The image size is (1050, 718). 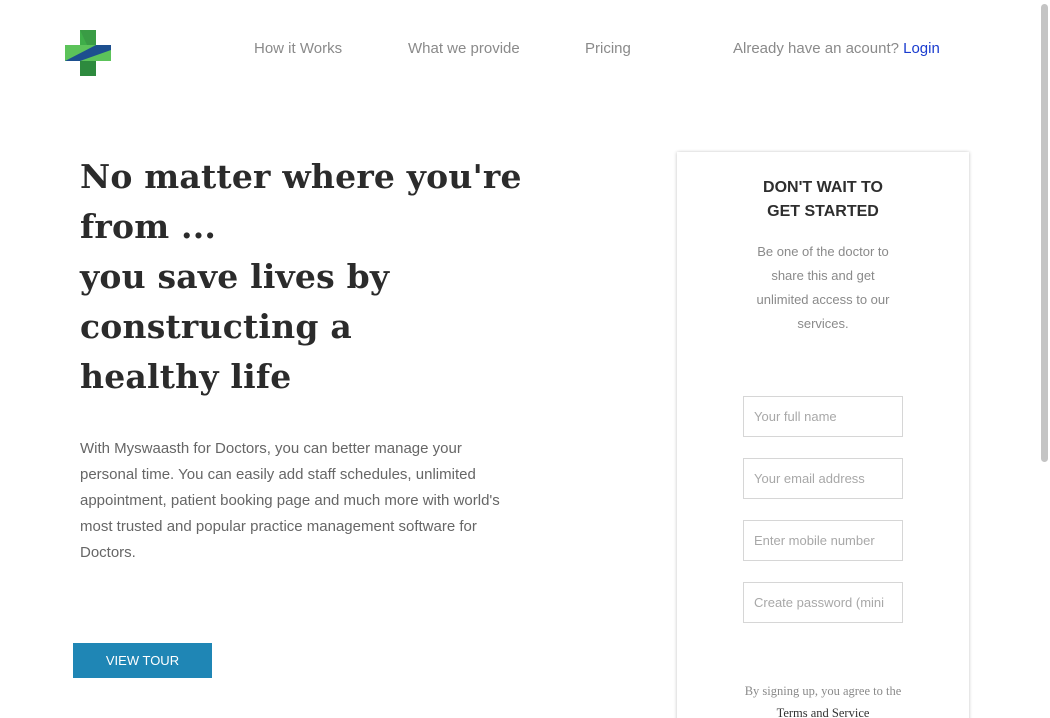 What do you see at coordinates (823, 602) in the screenshot?
I see `password-input` at bounding box center [823, 602].